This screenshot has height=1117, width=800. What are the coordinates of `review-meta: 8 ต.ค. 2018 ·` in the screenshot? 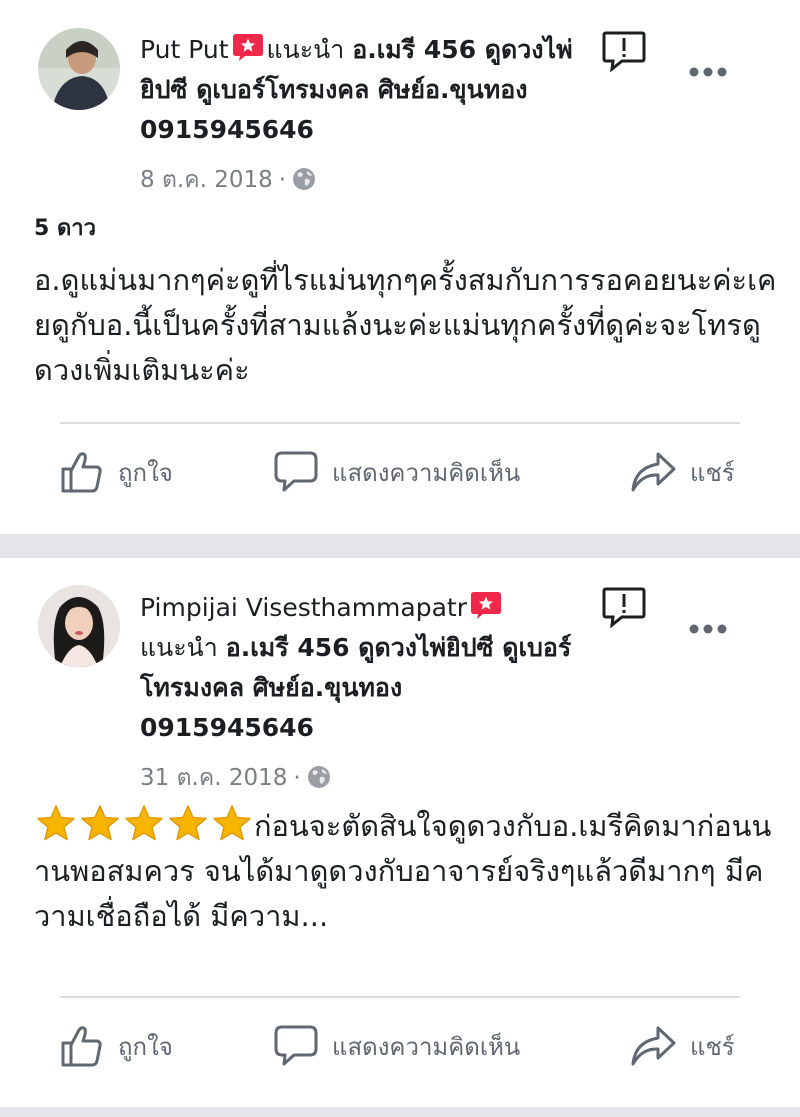 It's located at (228, 180).